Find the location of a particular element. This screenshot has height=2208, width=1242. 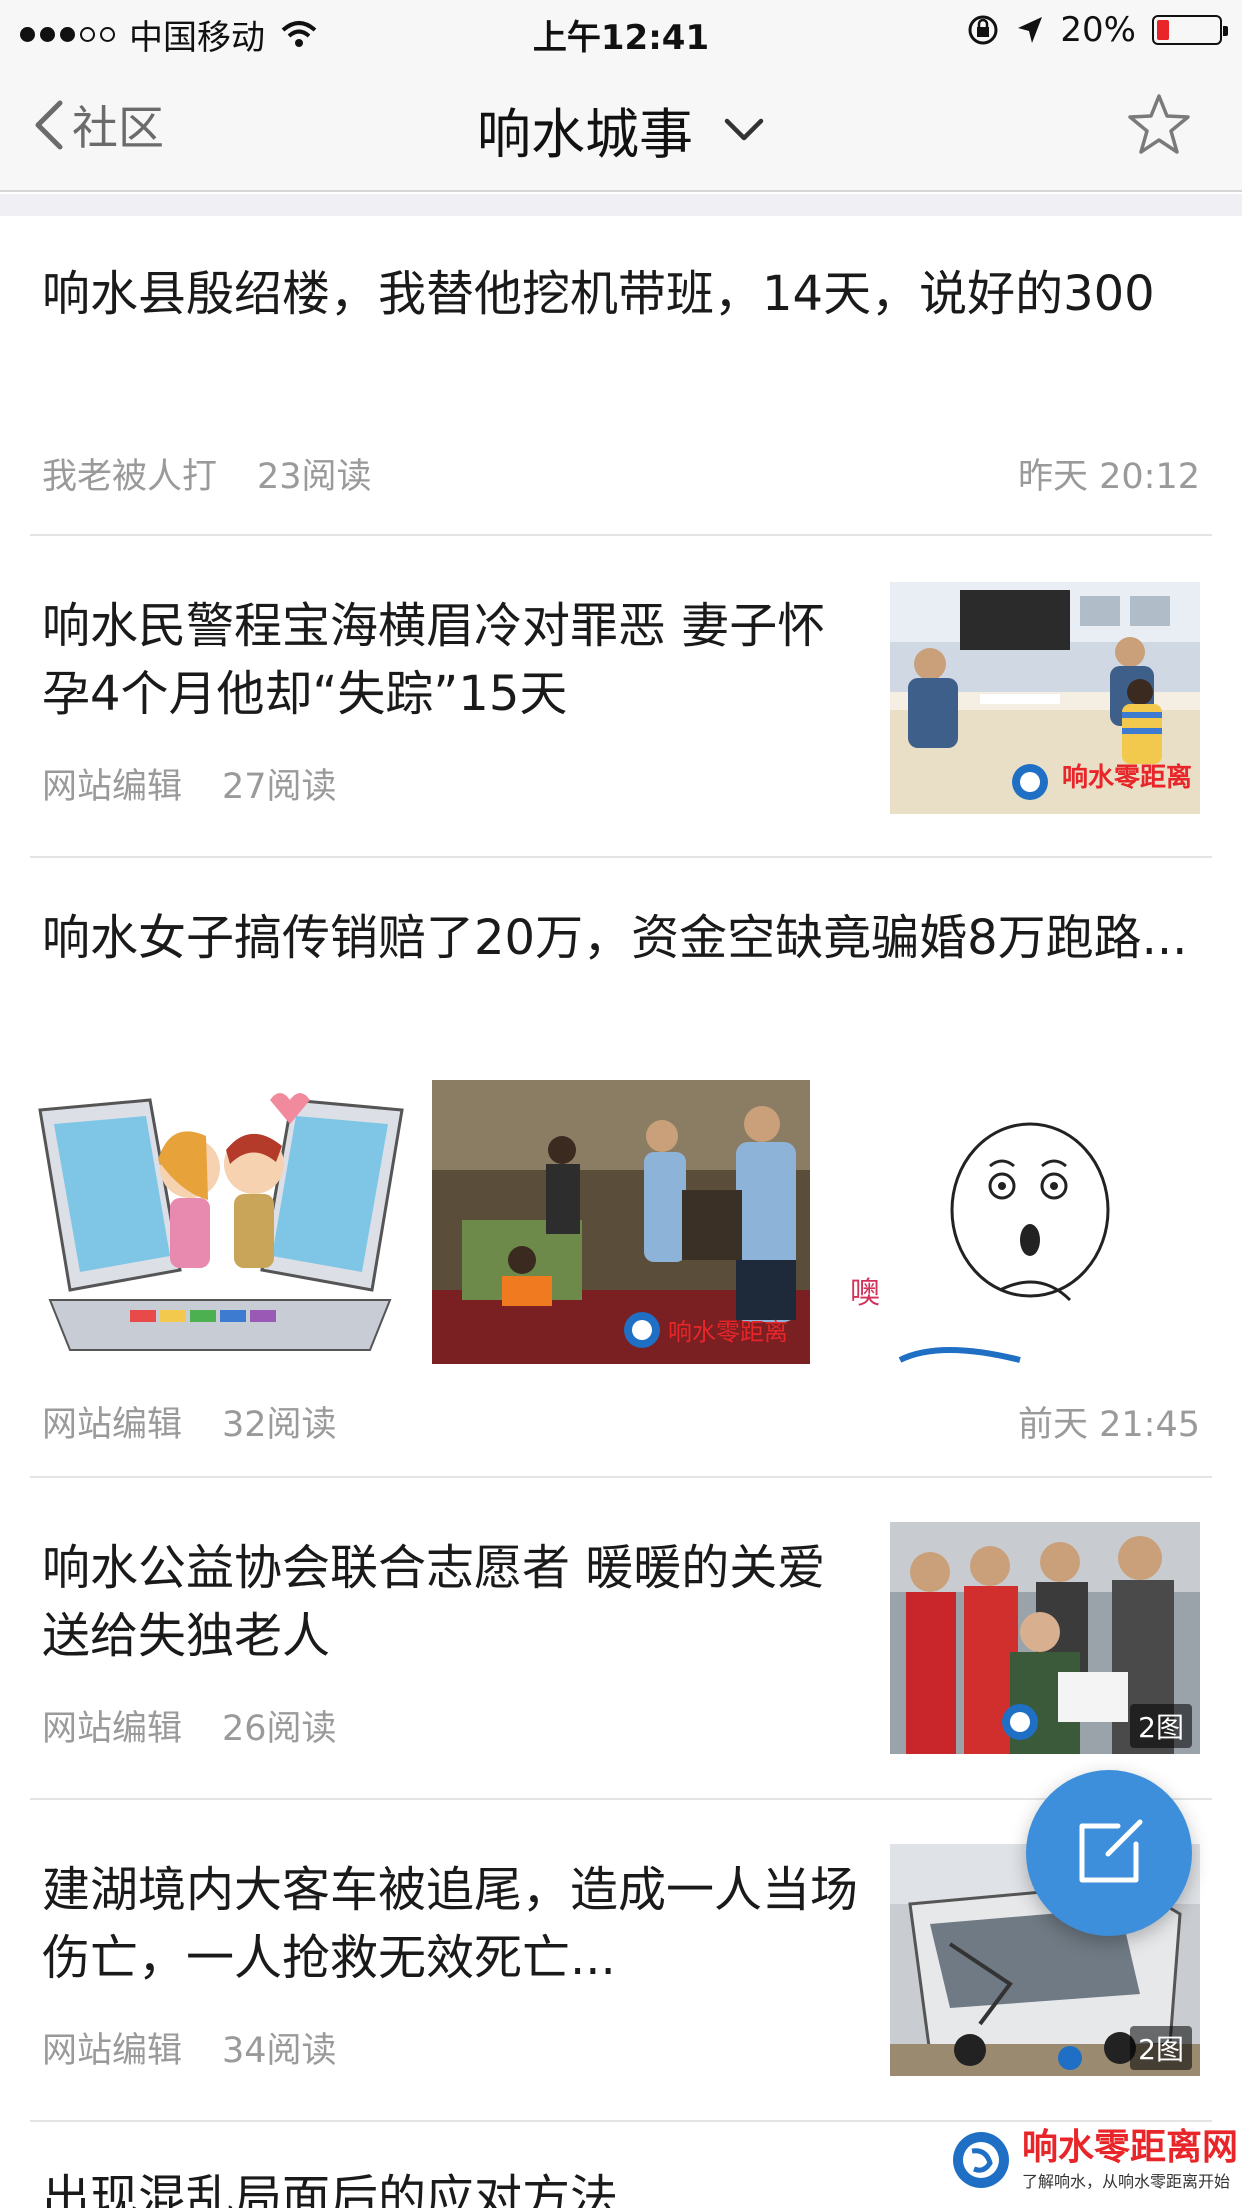

site-tagline: 了解响水，从响水零距离开始 is located at coordinates (1126, 2181).